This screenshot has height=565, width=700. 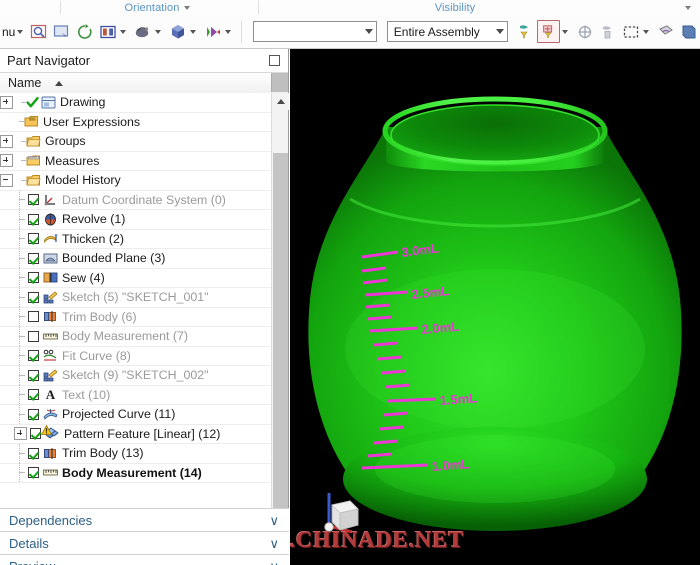 I want to click on tree-row: Body Measurement (14), so click(x=136, y=473).